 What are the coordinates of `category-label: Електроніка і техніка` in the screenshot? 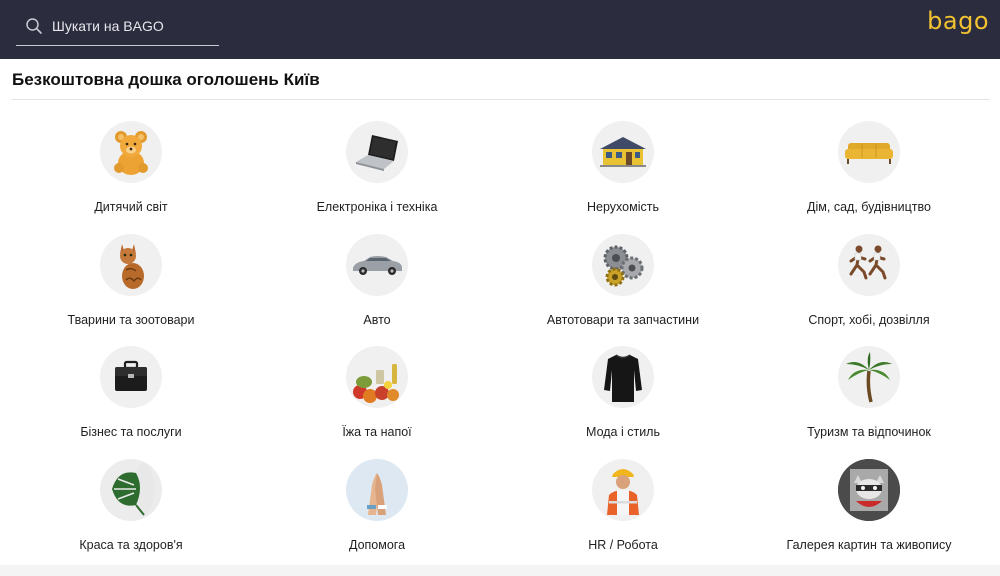 It's located at (377, 207).